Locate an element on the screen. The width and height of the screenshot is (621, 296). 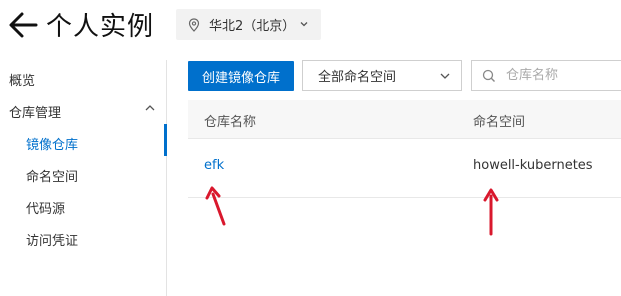
sidebar-group-repo-mgmt: 仓库管理 is located at coordinates (35, 111).